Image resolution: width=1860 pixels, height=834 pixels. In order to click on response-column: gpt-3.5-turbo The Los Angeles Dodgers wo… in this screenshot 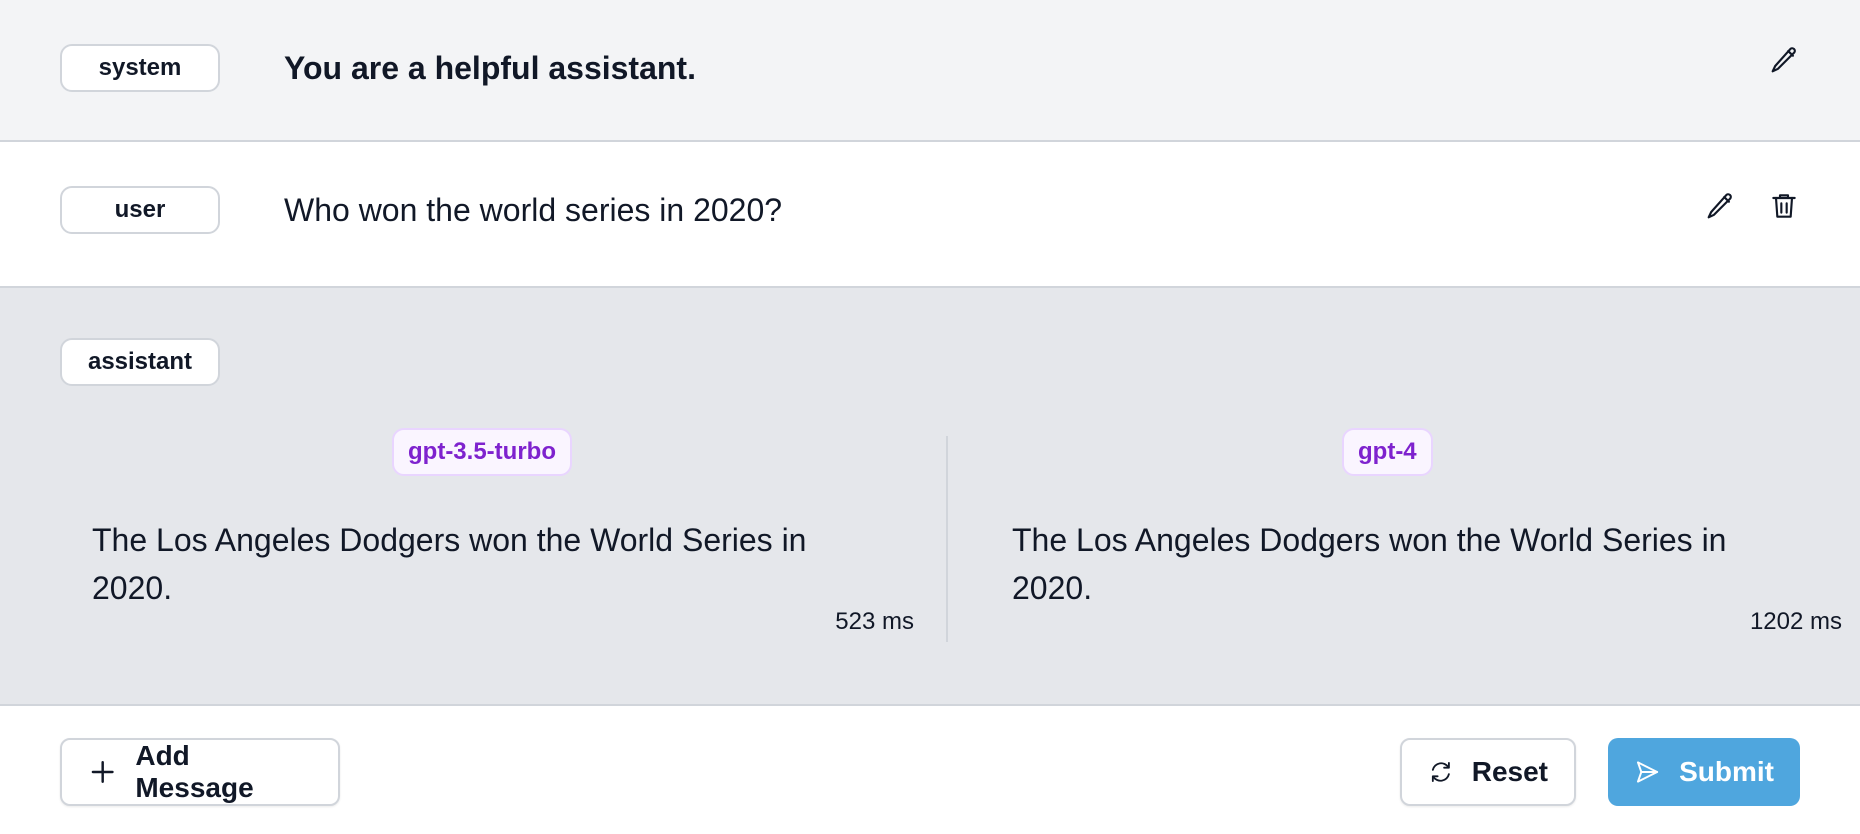, I will do `click(503, 533)`.